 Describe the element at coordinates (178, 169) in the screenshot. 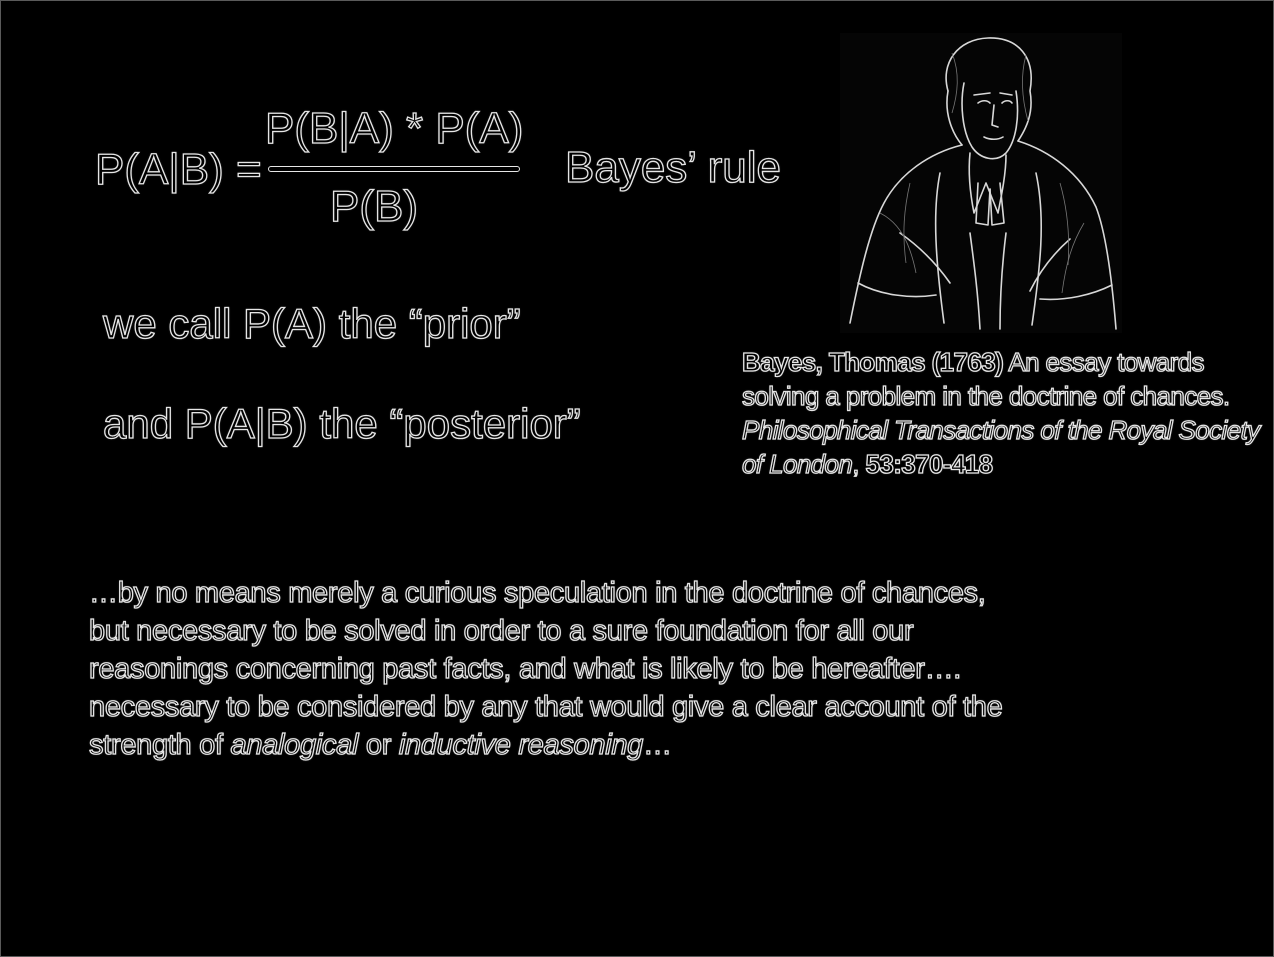

I see `formula-lhs: P(A|B) =` at that location.